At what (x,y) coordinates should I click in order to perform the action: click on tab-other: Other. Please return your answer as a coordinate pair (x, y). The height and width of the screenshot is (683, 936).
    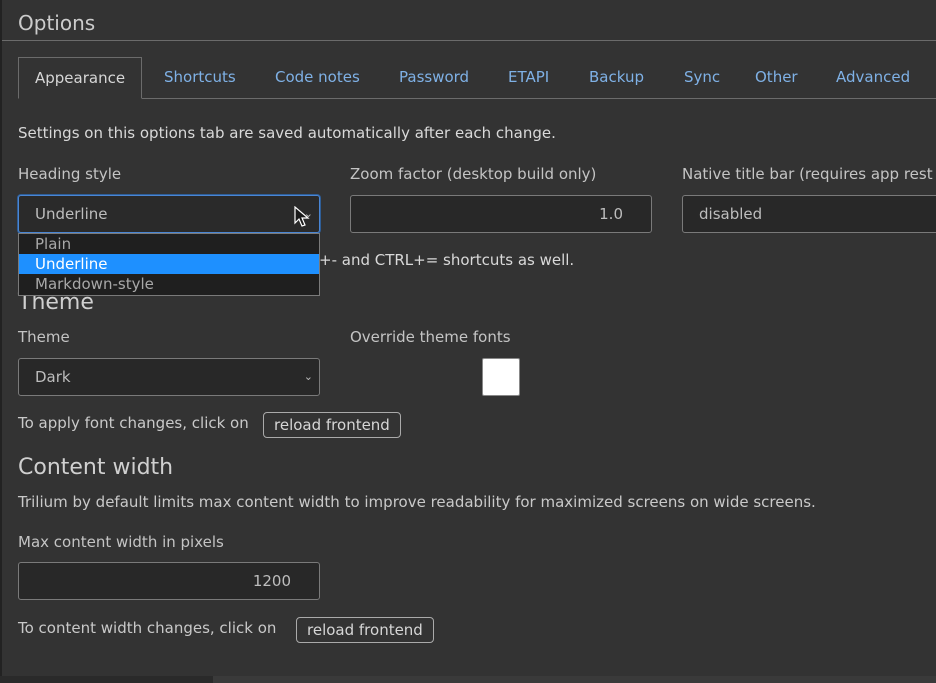
    Looking at the image, I should click on (776, 78).